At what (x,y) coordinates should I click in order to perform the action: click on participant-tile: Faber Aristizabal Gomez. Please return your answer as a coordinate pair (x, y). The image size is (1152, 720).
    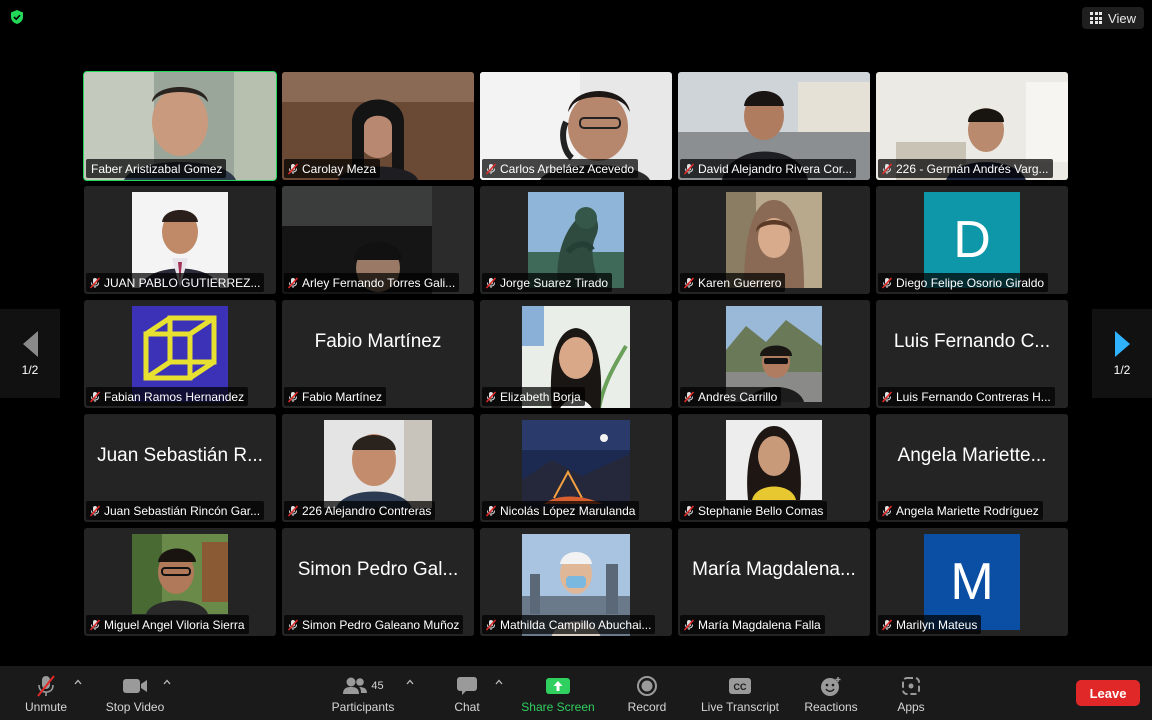
    Looking at the image, I should click on (180, 126).